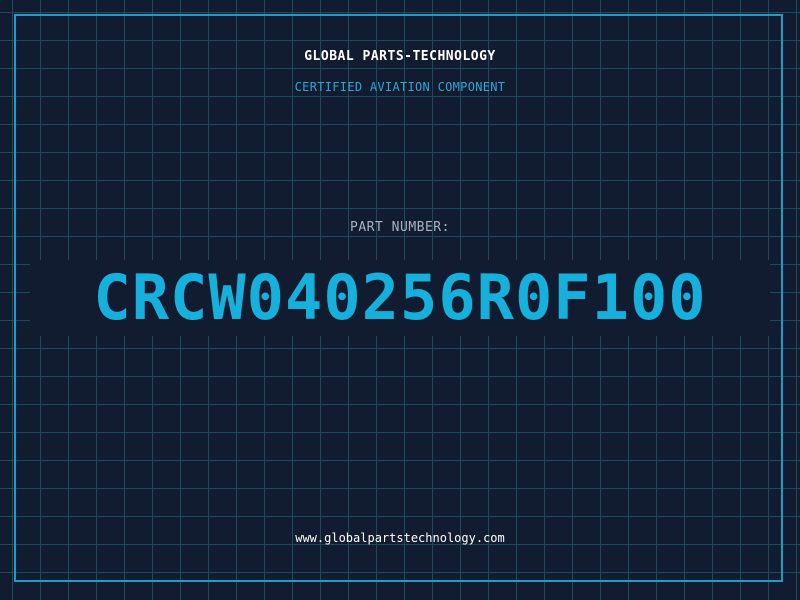  Describe the element at coordinates (400, 87) in the screenshot. I see `certification-subtitle: CERTIFIED AVIATION COMPONENT` at that location.